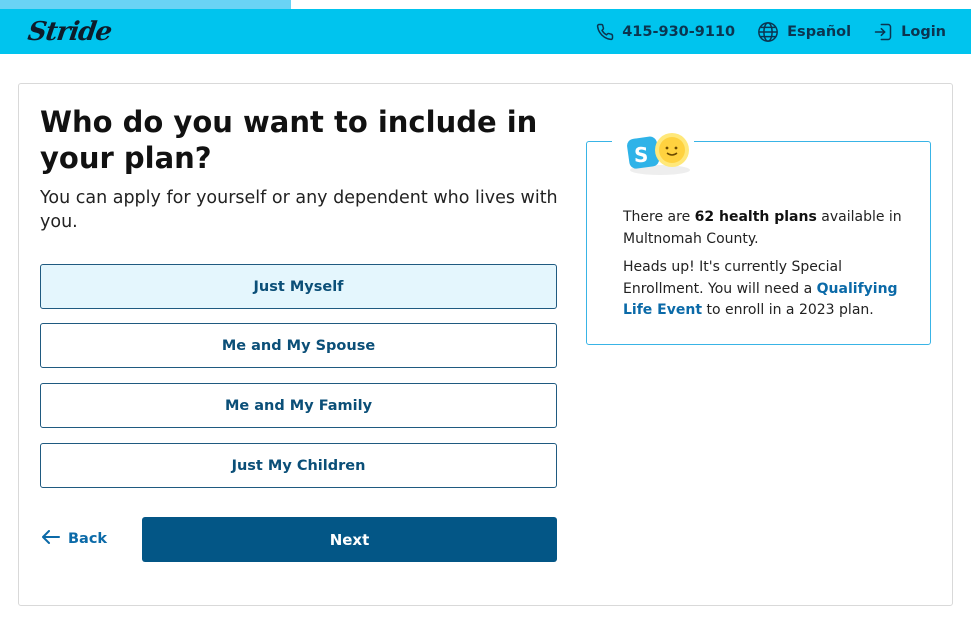 The height and width of the screenshot is (625, 971). I want to click on page-title: Who do you want to include in your plan?, so click(289, 140).